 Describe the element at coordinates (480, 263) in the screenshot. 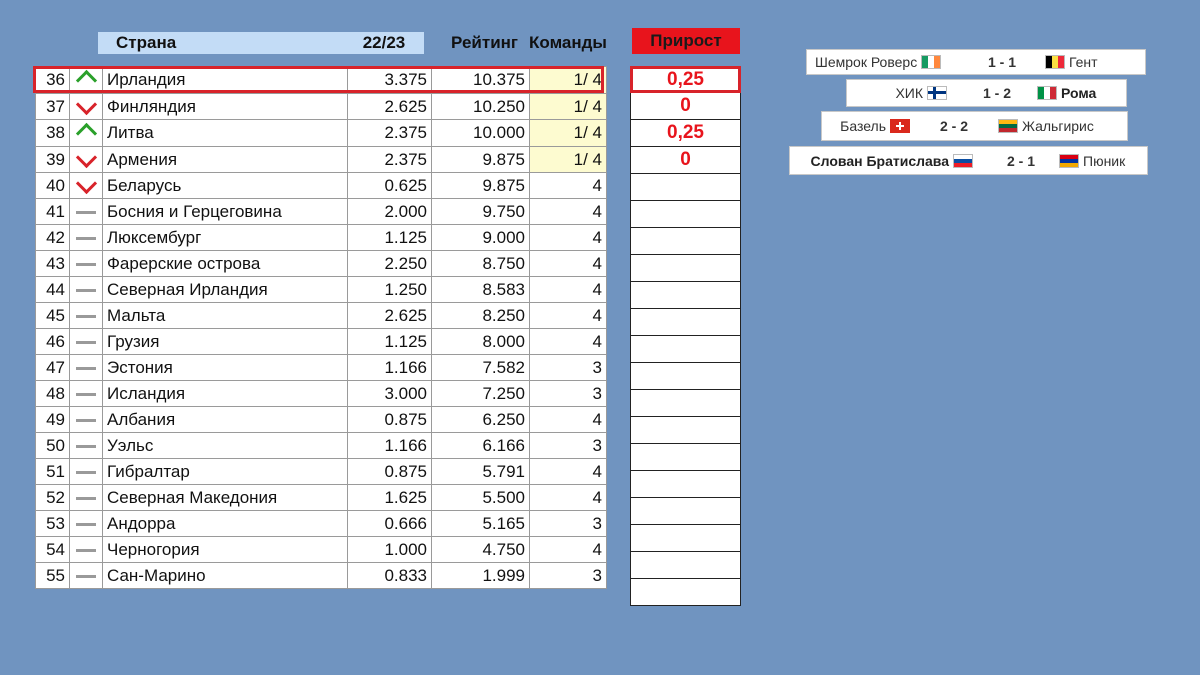

I see `rating-points: 8.750` at that location.